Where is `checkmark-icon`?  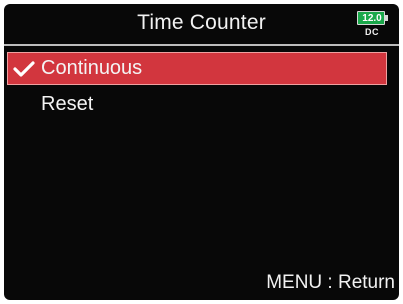
checkmark-icon is located at coordinates (24, 69).